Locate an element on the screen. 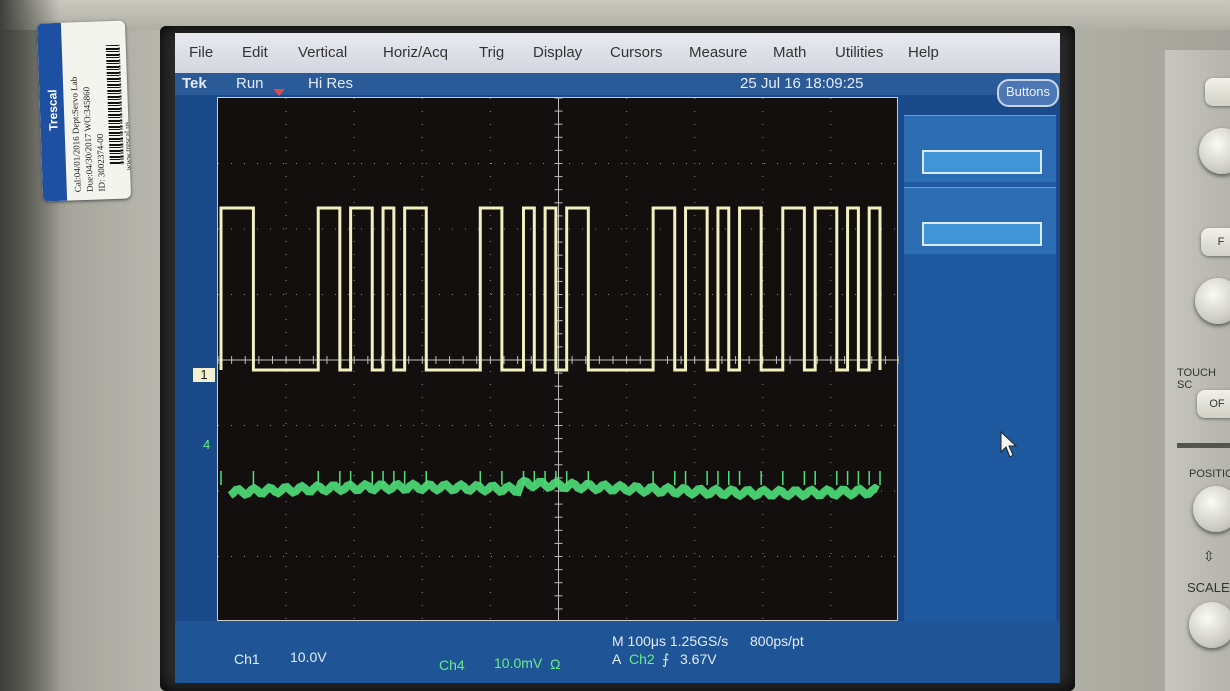 This screenshot has height=691, width=1230. touch-off-label: OF is located at coordinates (1217, 404).